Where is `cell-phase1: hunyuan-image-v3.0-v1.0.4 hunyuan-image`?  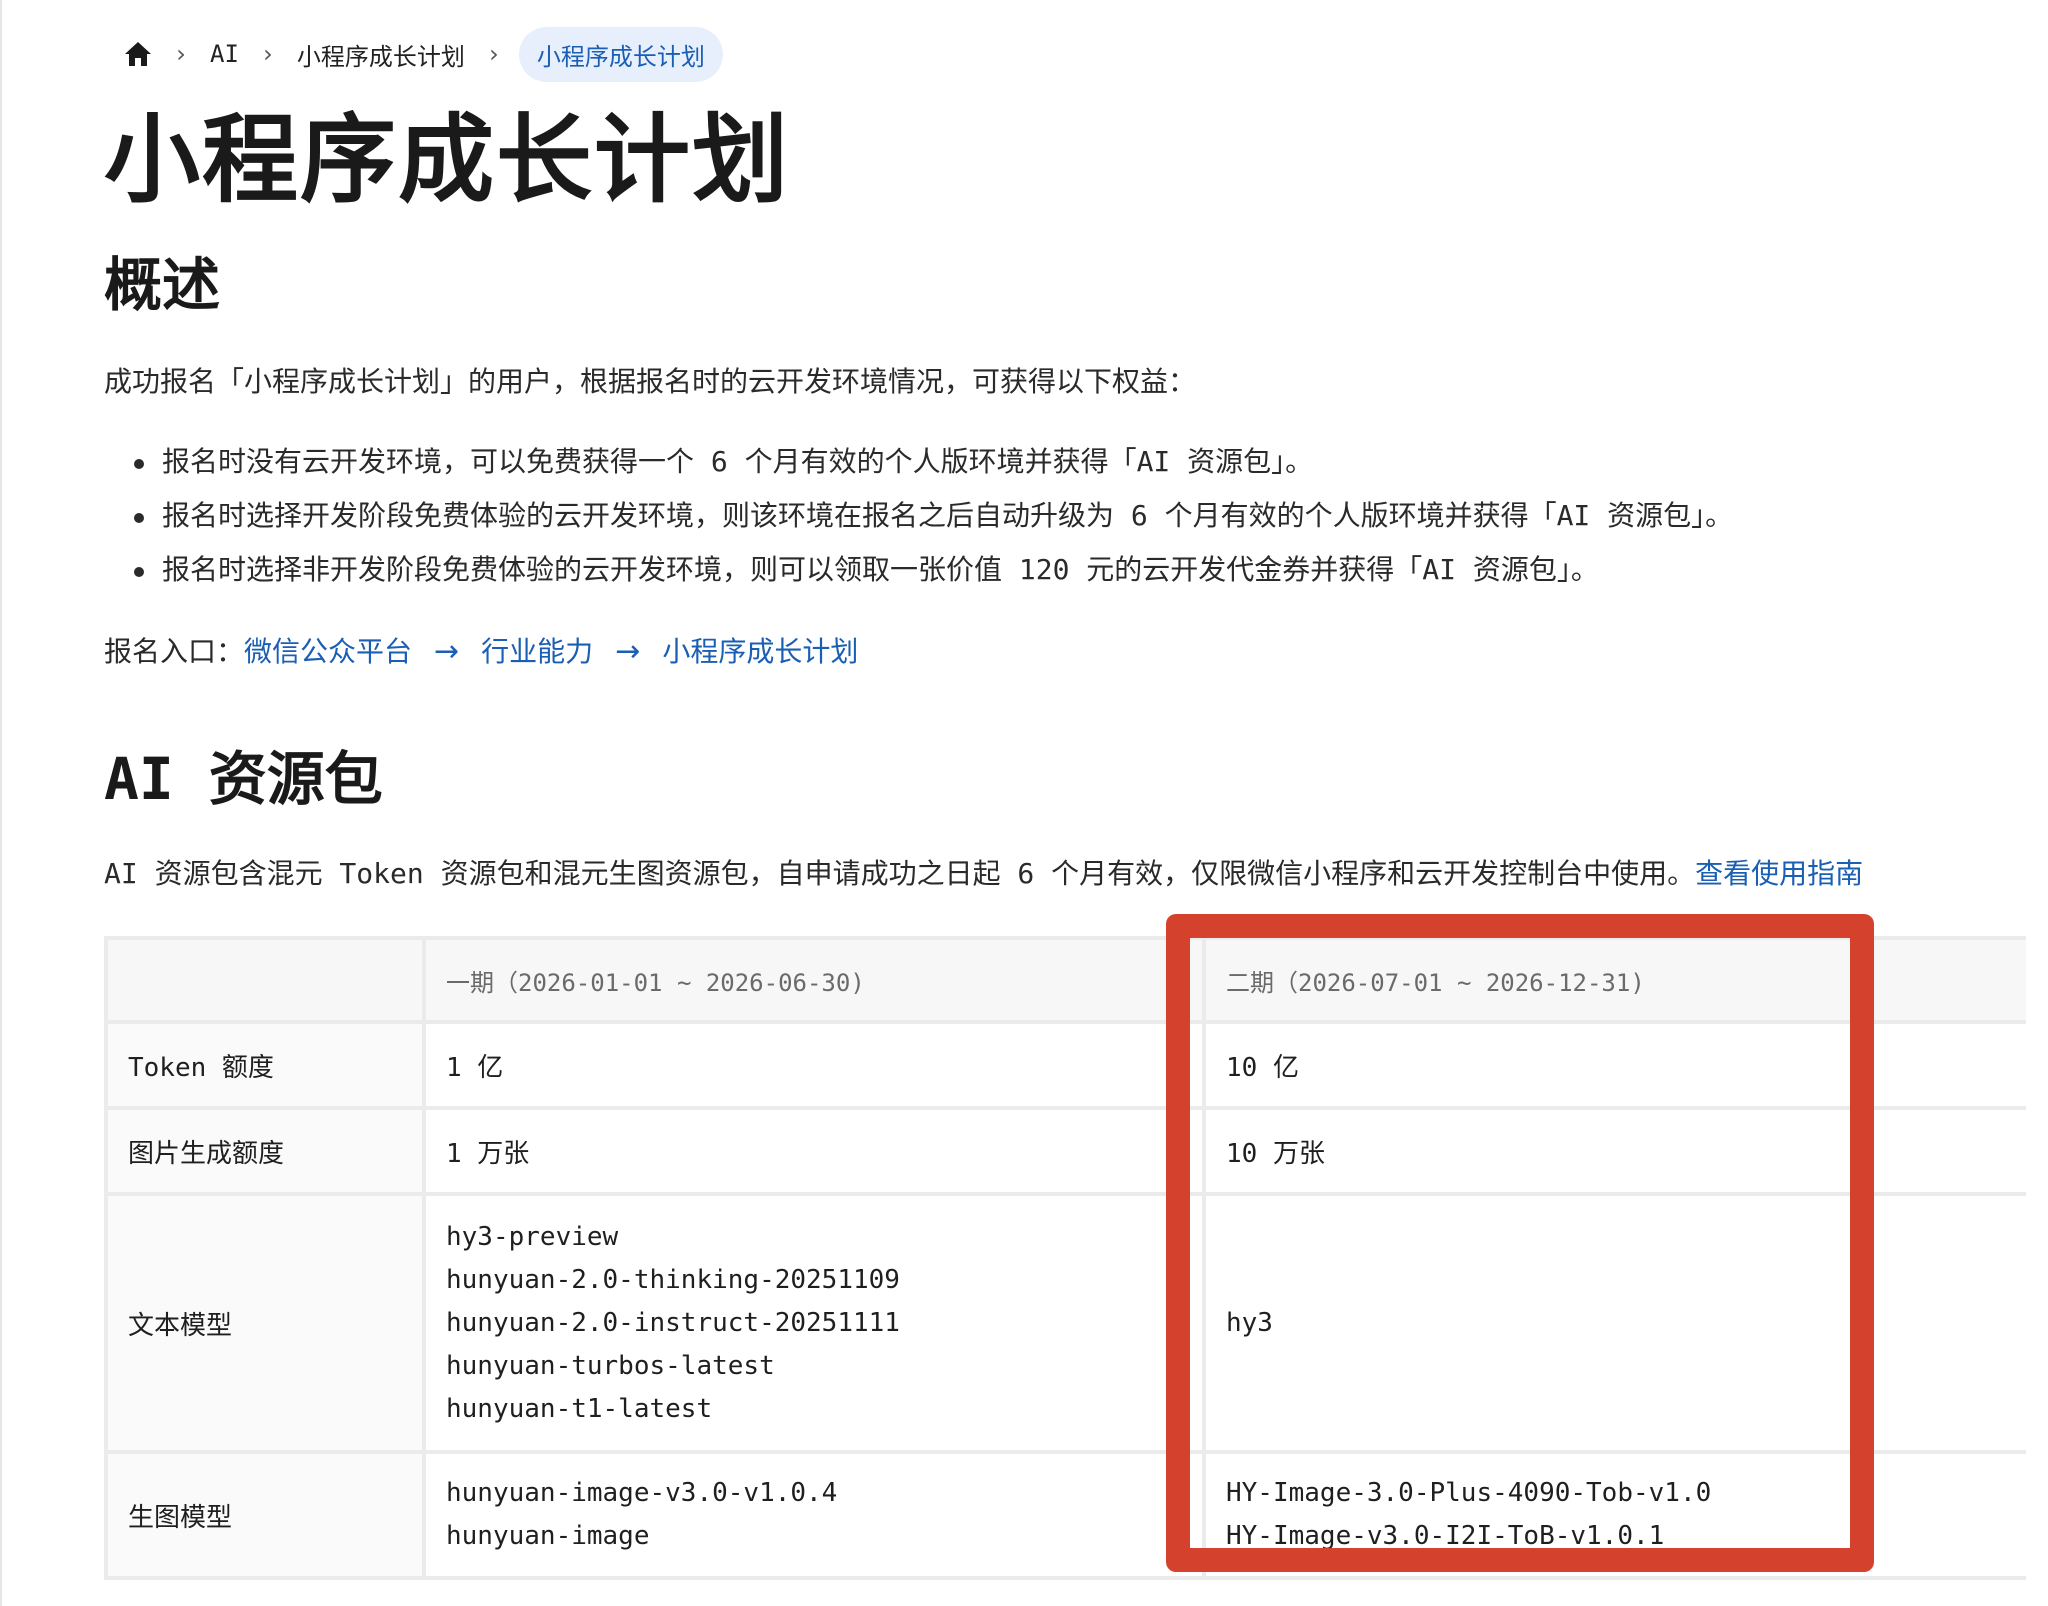 cell-phase1: hunyuan-image-v3.0-v1.0.4 hunyuan-image is located at coordinates (814, 1515).